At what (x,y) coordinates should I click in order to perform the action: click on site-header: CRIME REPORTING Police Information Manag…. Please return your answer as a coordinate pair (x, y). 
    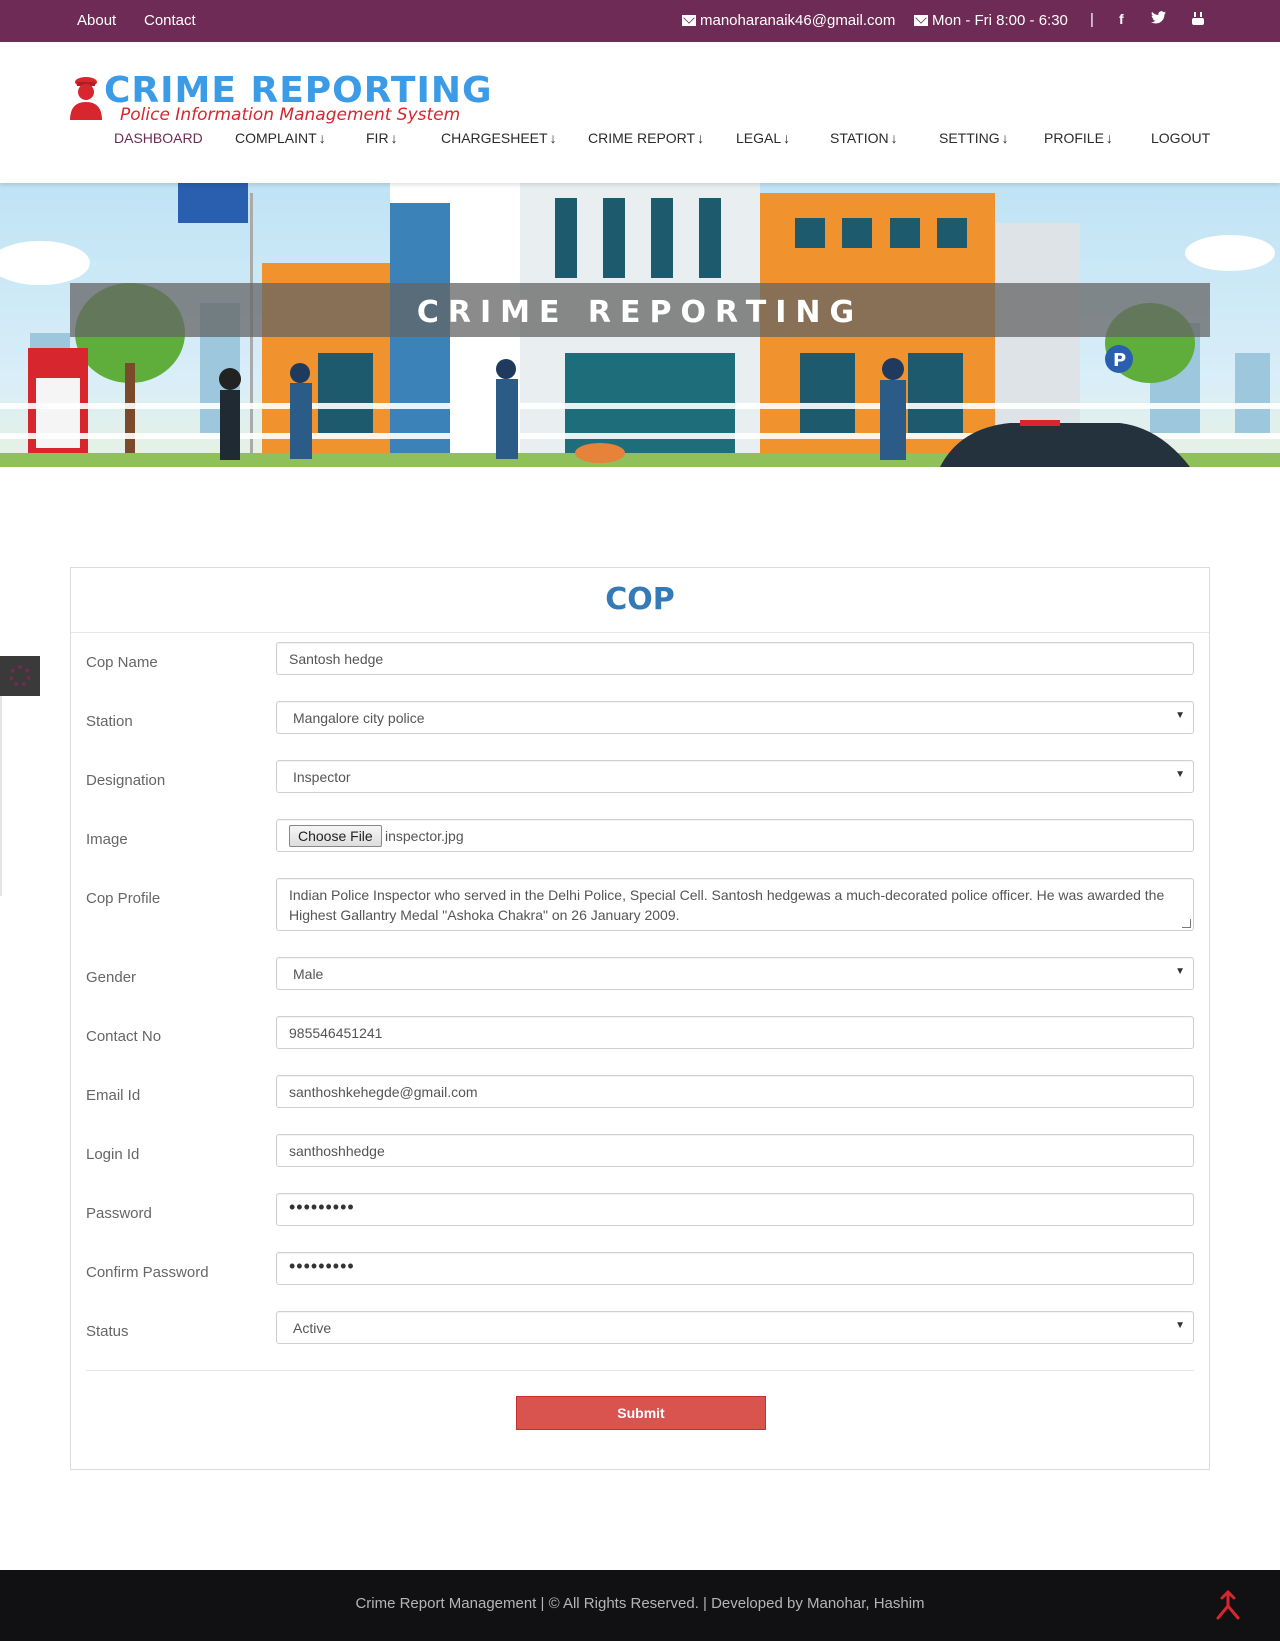
    Looking at the image, I should click on (640, 112).